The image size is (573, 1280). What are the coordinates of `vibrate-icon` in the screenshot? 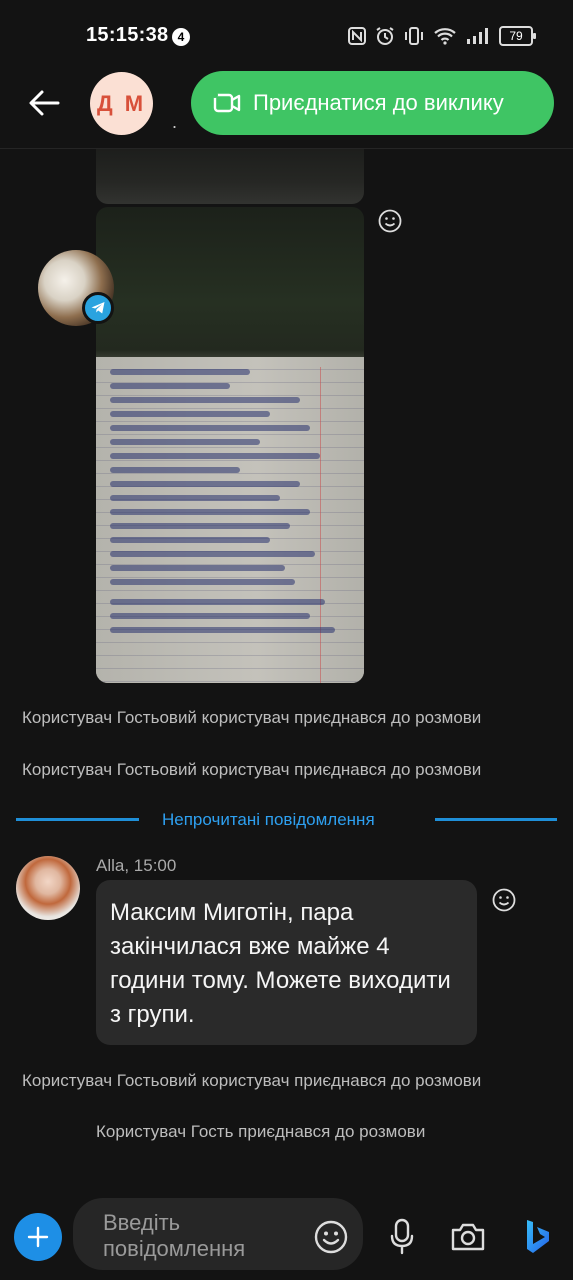 It's located at (414, 36).